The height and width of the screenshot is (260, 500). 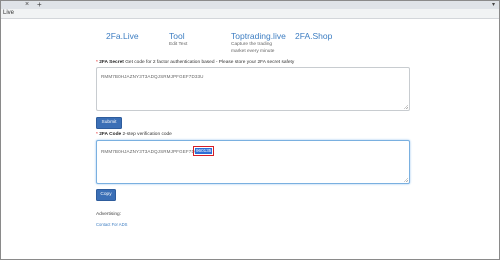 I want to click on code-required-marker: *, so click(x=97, y=134).